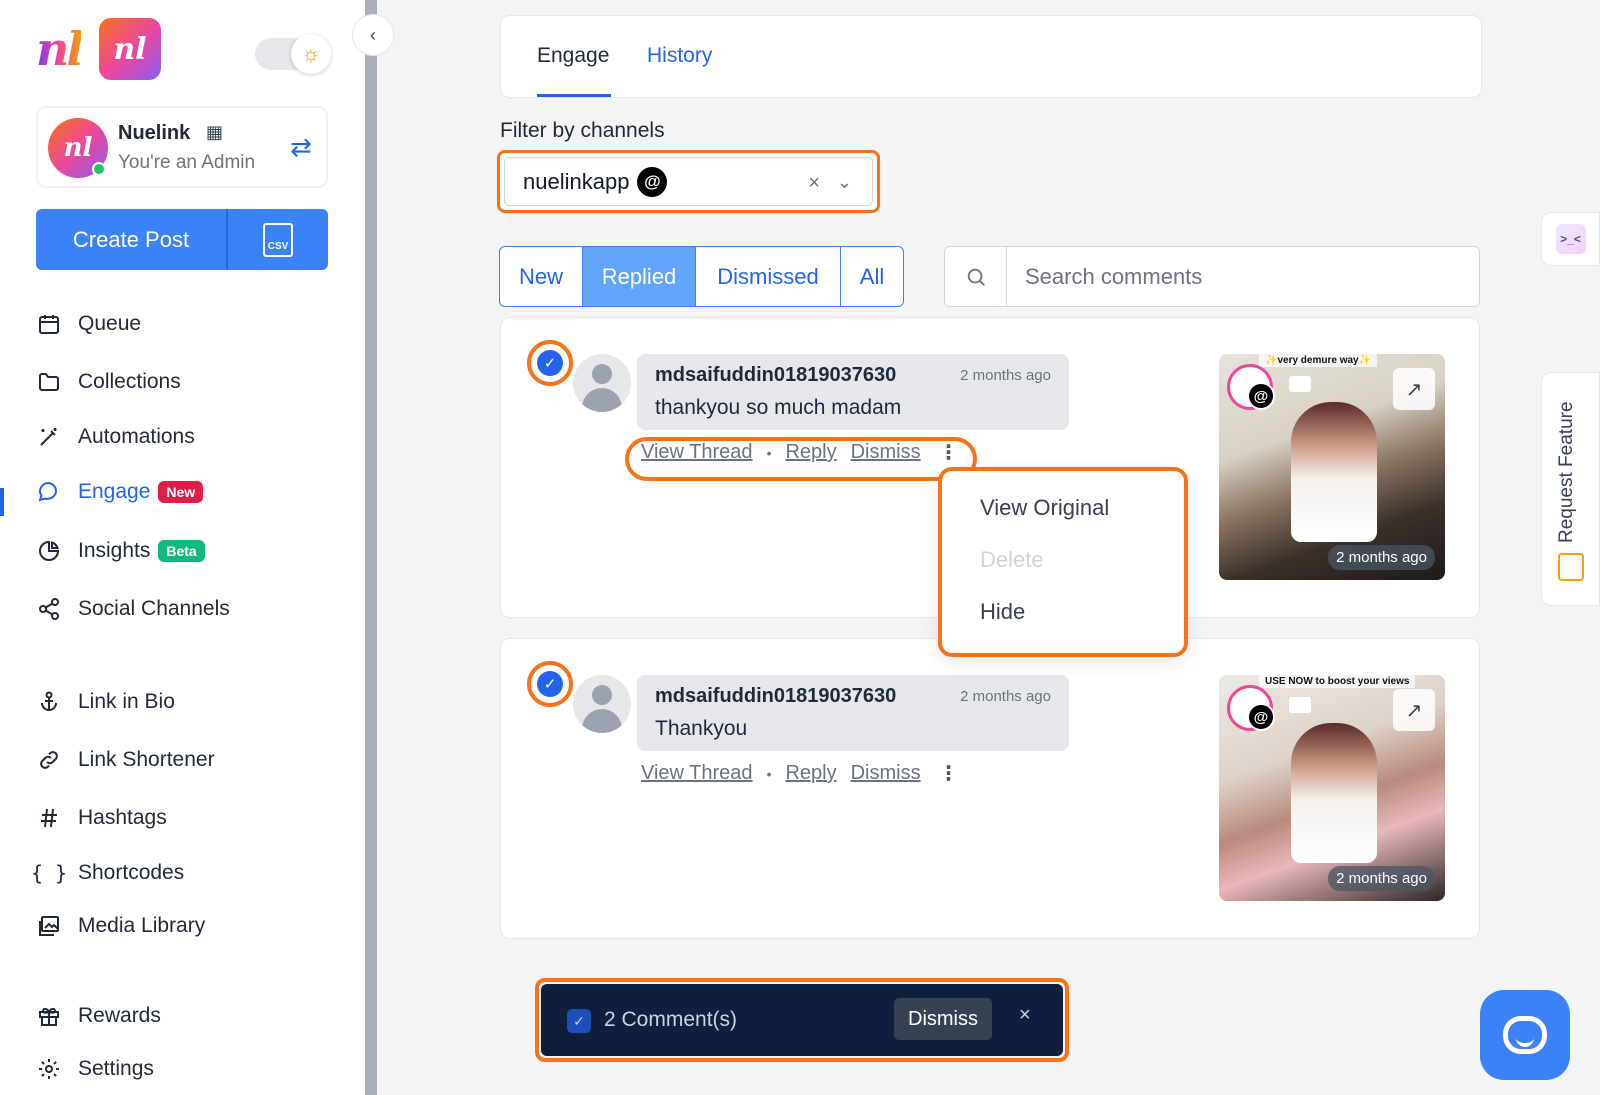 The image size is (1600, 1095). What do you see at coordinates (579, 1021) in the screenshot?
I see `bulk-select-checkbox: ✓` at bounding box center [579, 1021].